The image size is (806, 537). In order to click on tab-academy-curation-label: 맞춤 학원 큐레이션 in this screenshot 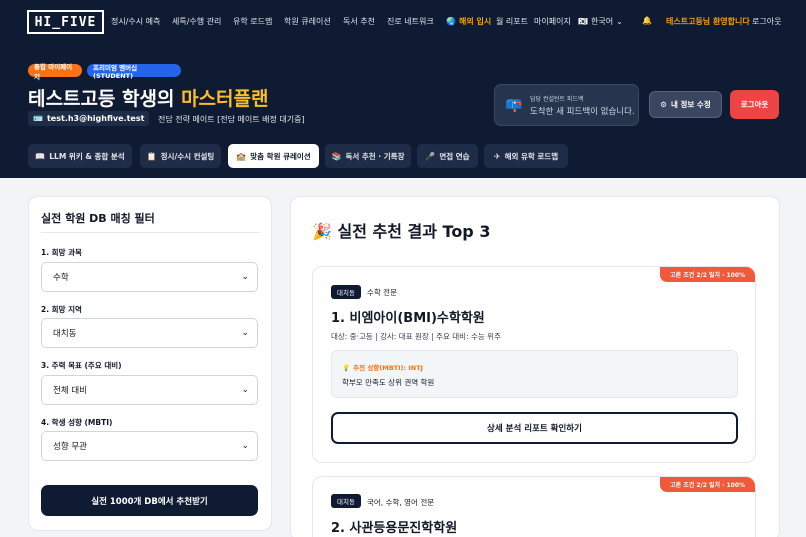, I will do `click(280, 156)`.